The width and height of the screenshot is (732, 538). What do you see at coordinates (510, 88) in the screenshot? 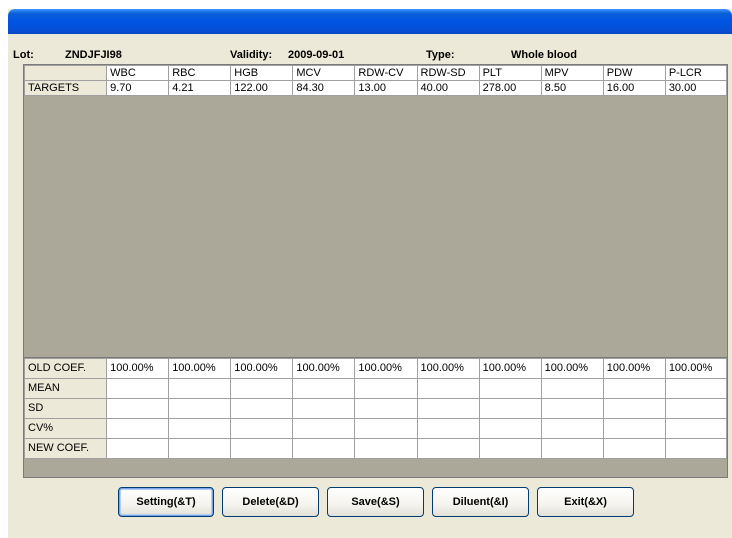
I see `target-cell: 278.00` at bounding box center [510, 88].